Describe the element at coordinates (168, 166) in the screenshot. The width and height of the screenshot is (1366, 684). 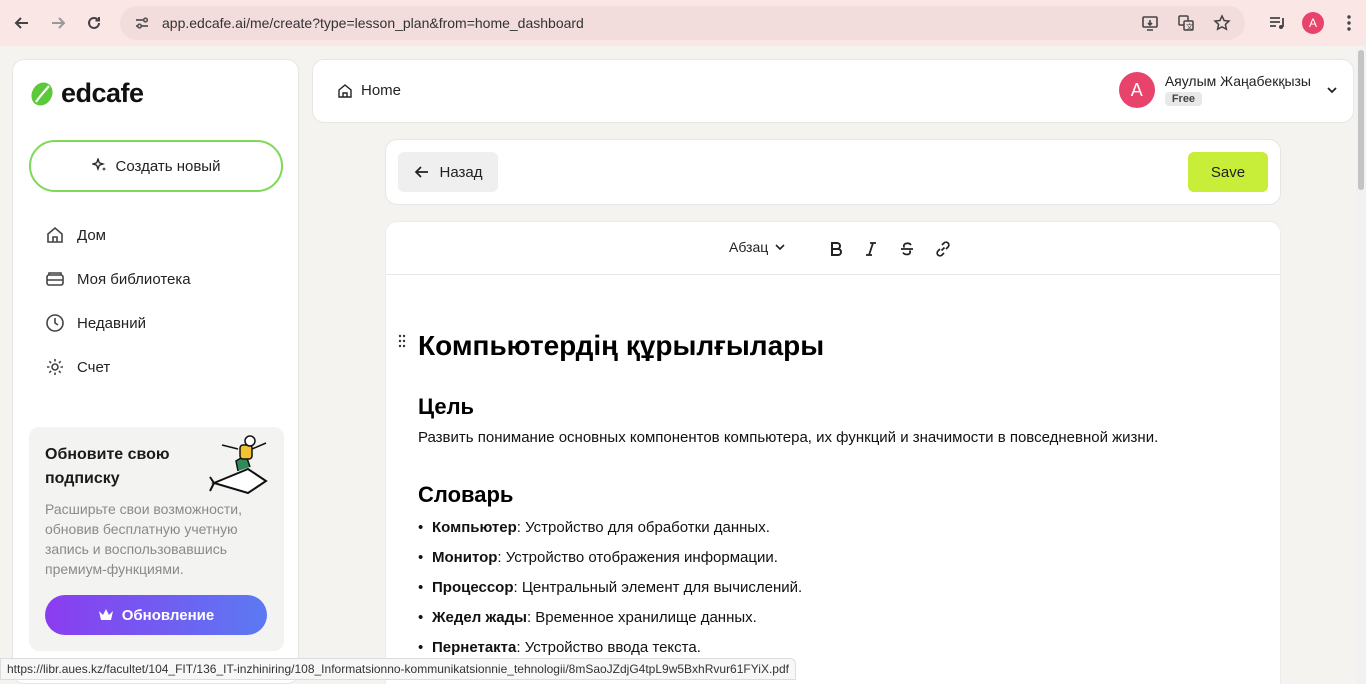
I see `create-new-label: Создать новый` at that location.